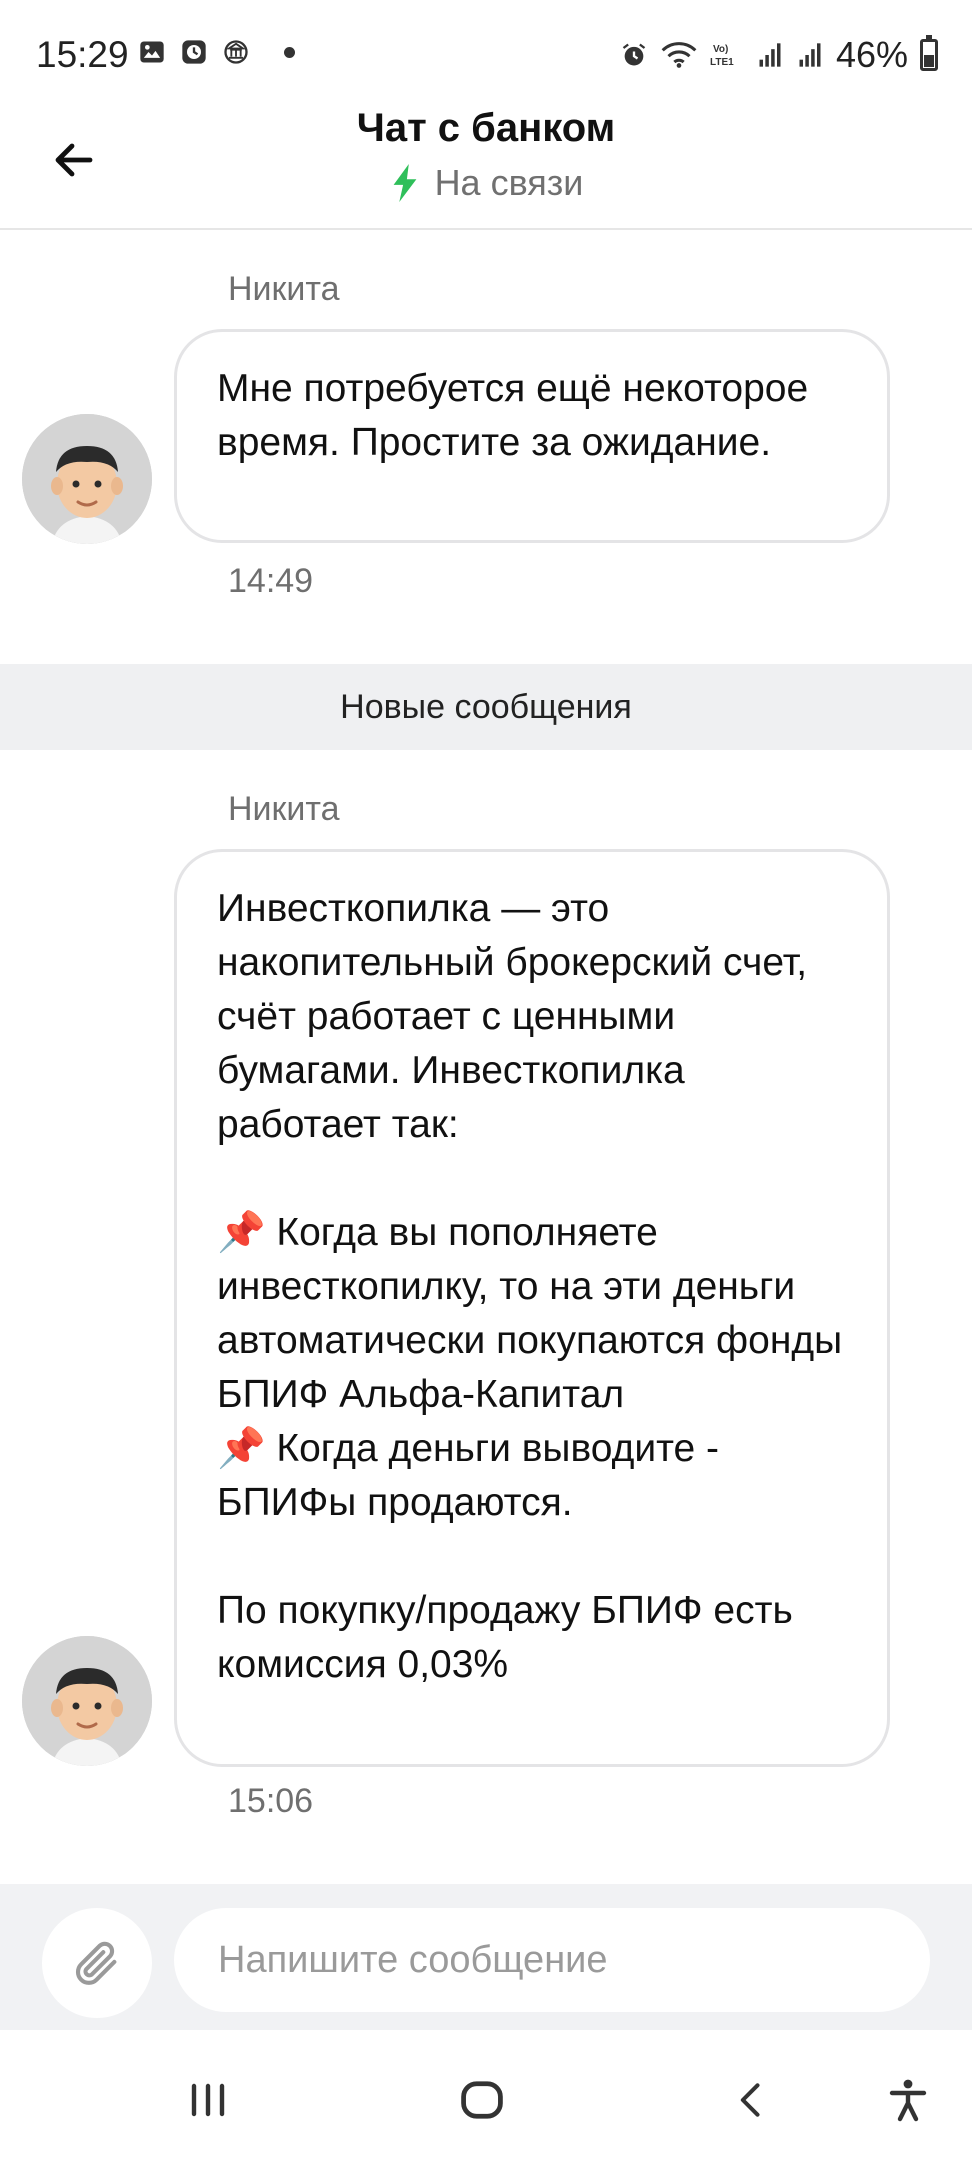 The width and height of the screenshot is (972, 2160). What do you see at coordinates (236, 52) in the screenshot?
I see `bank-icon` at bounding box center [236, 52].